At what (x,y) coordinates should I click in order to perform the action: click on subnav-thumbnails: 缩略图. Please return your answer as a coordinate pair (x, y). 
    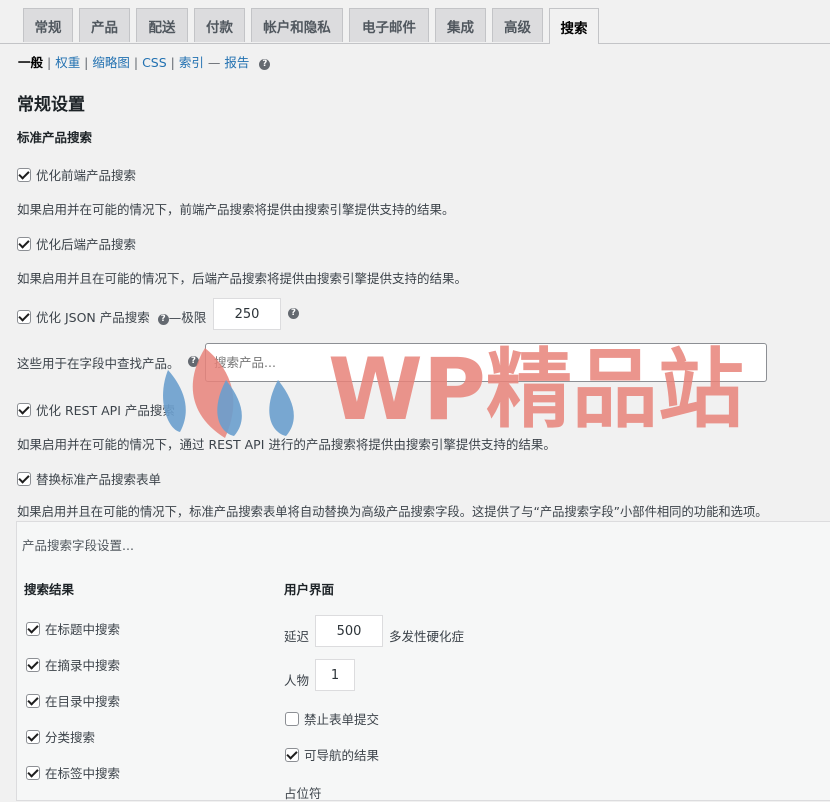
    Looking at the image, I should click on (111, 62).